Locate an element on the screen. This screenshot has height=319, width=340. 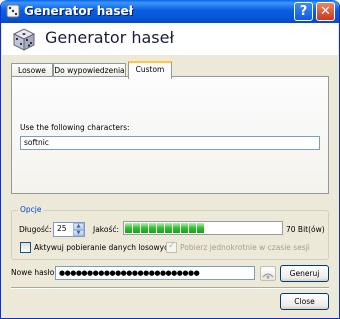
help-button: ? is located at coordinates (303, 11).